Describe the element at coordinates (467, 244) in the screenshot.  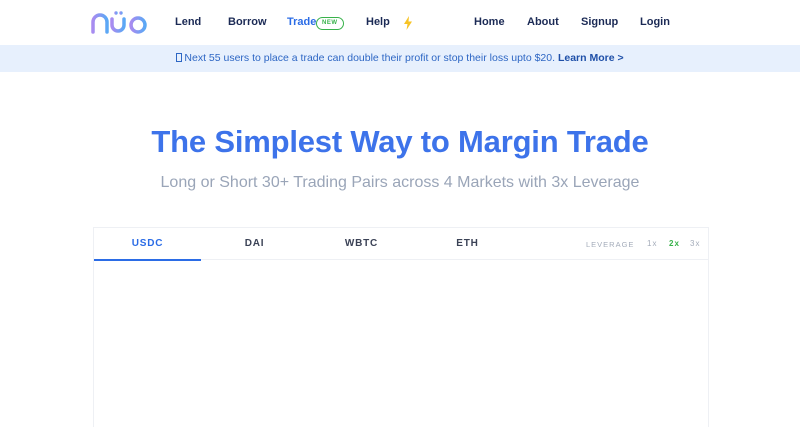
I see `tab-eth: ETH` at that location.